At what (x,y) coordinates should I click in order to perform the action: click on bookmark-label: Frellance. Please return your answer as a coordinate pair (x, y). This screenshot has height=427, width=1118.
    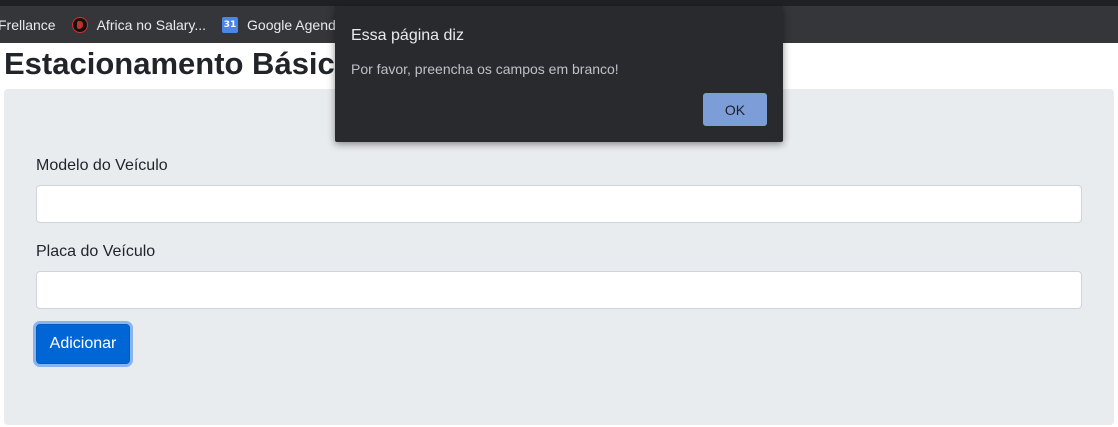
    Looking at the image, I should click on (28, 24).